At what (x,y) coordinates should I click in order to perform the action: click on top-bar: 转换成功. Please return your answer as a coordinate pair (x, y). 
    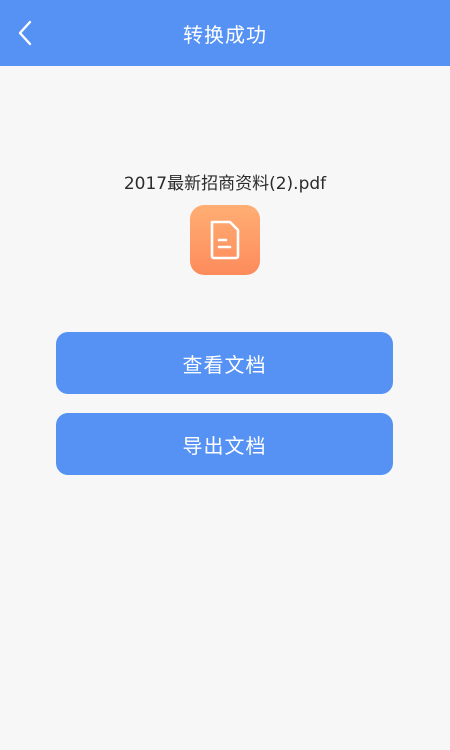
    Looking at the image, I should click on (225, 33).